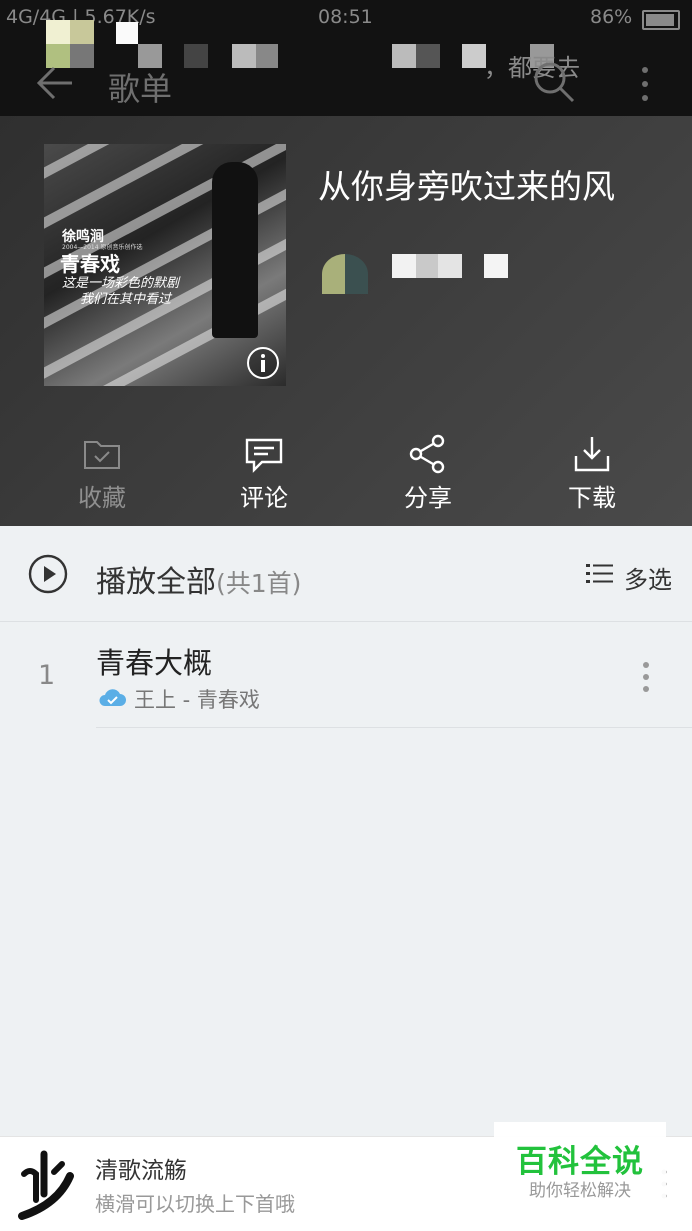  What do you see at coordinates (102, 455) in the screenshot?
I see `folder-check-icon` at bounding box center [102, 455].